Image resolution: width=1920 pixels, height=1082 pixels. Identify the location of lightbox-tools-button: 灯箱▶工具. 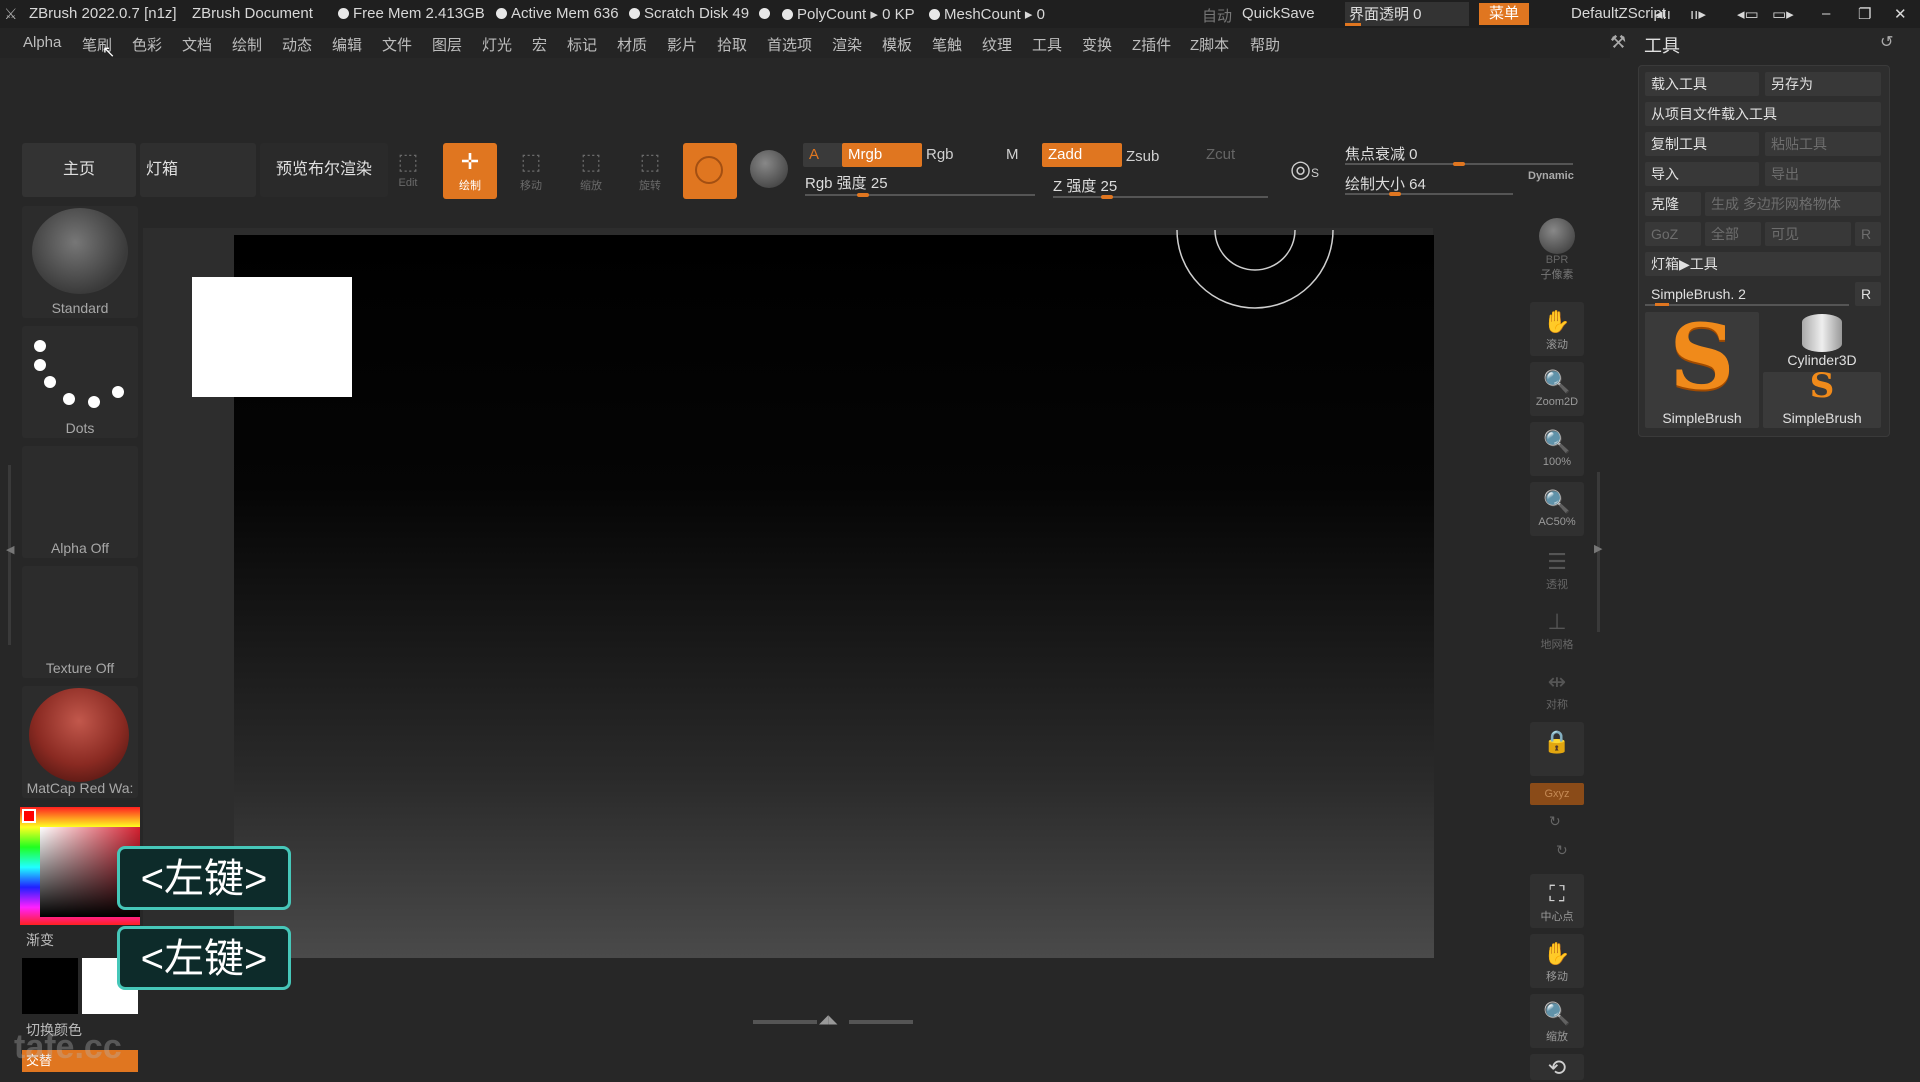
(1763, 264).